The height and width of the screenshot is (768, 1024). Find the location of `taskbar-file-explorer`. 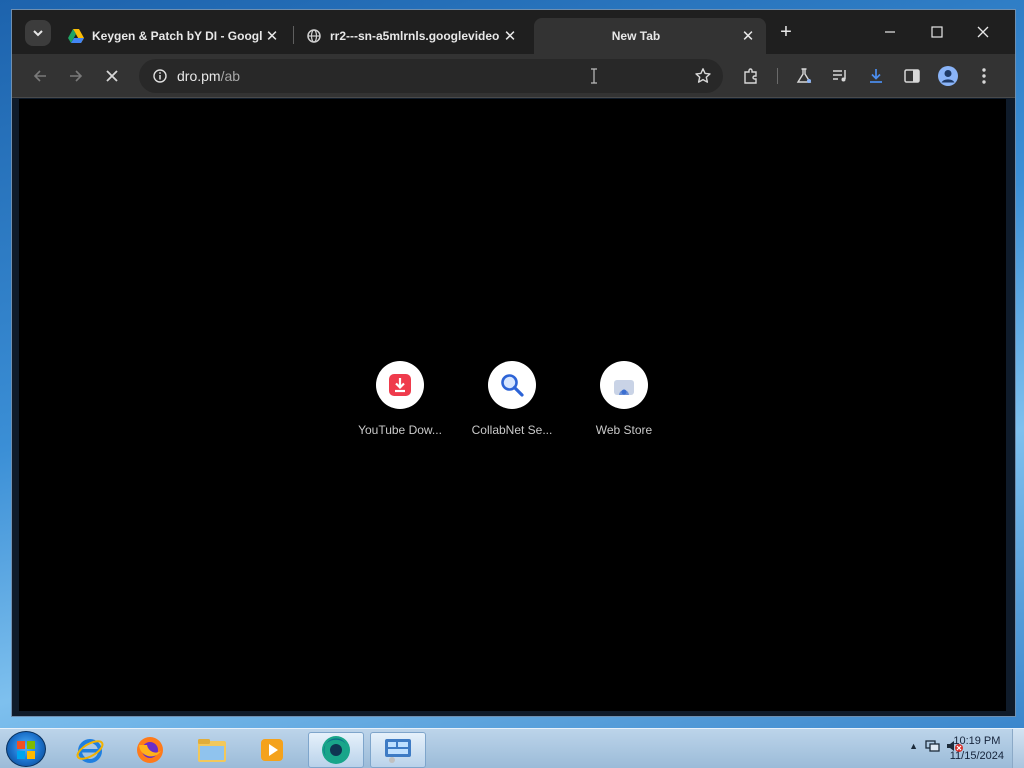

taskbar-file-explorer is located at coordinates (212, 750).